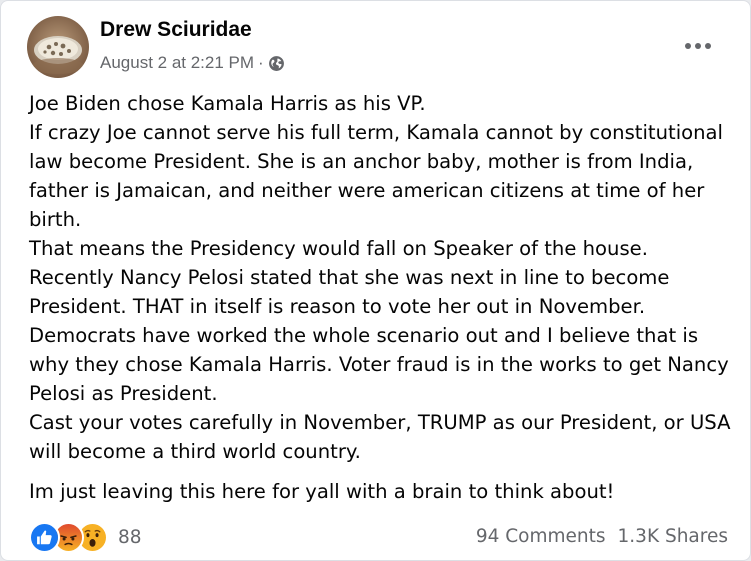 Image resolution: width=751 pixels, height=561 pixels. I want to click on body-line: Joe Biden chose Kamala Harris as his VP., so click(227, 103).